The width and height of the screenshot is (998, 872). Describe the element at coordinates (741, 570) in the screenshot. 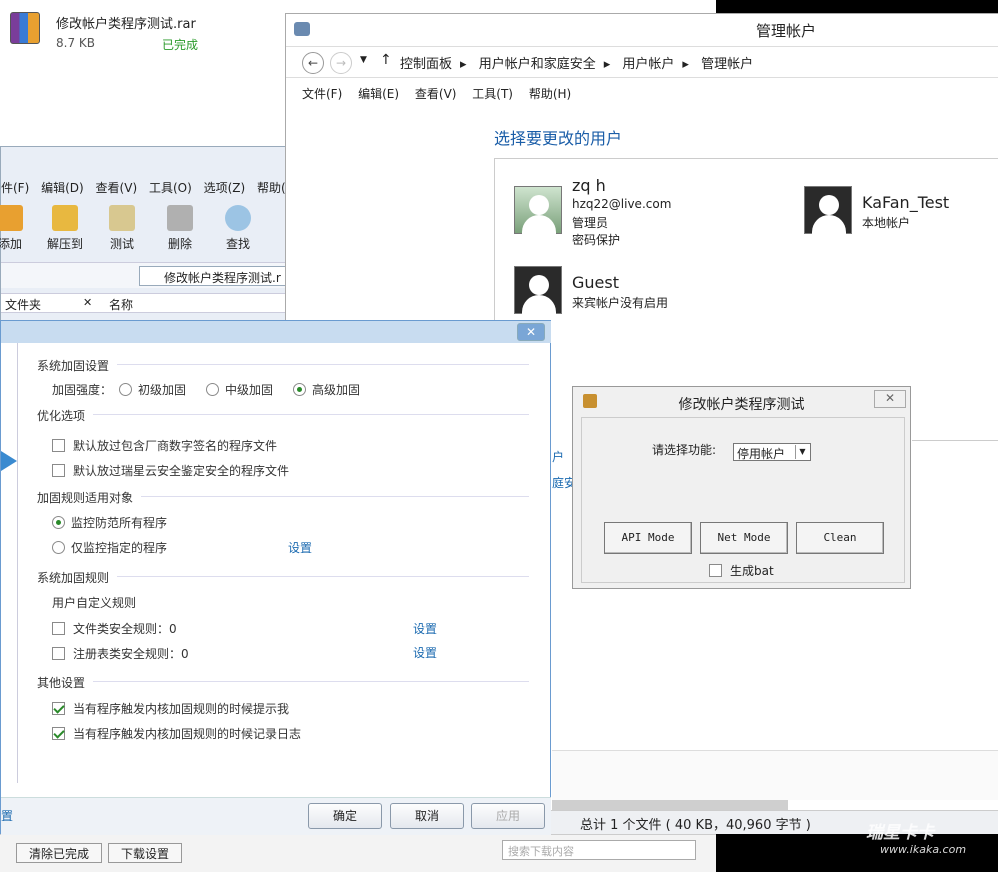

I see `generate-bat-checkbox: 生成bat` at that location.